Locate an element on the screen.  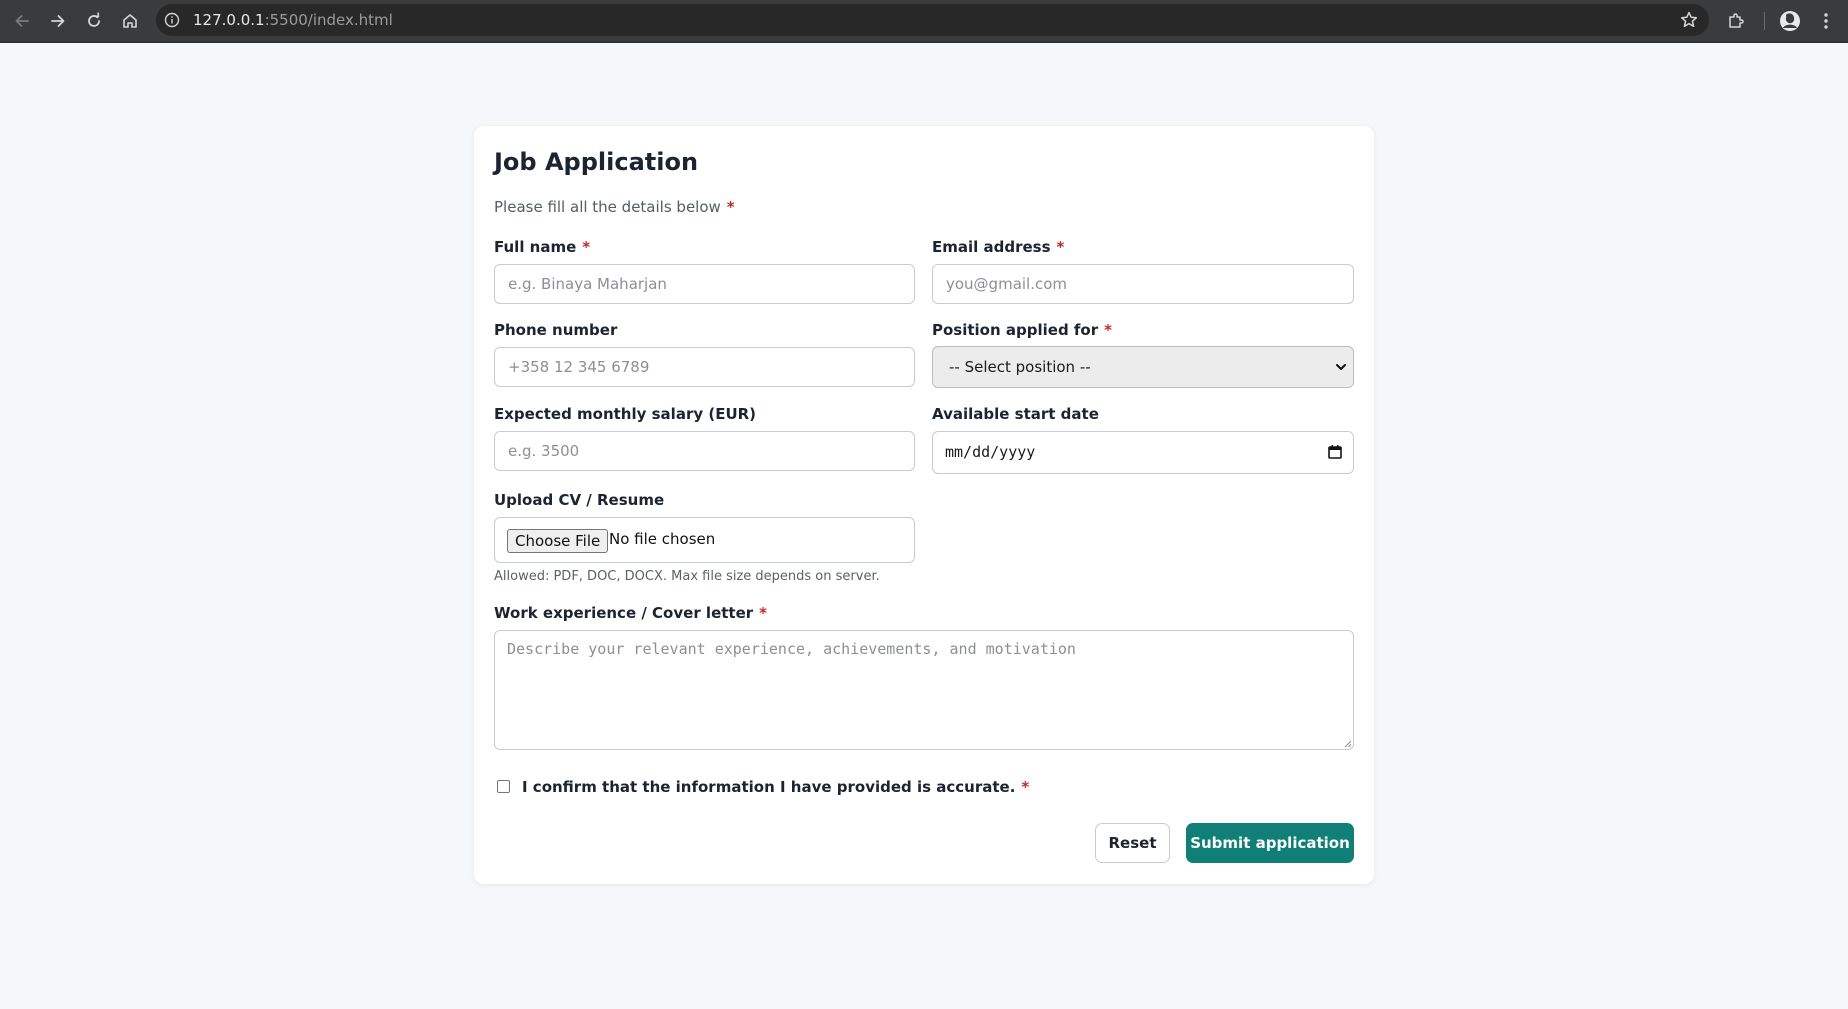
reset-button: Reset is located at coordinates (1132, 843).